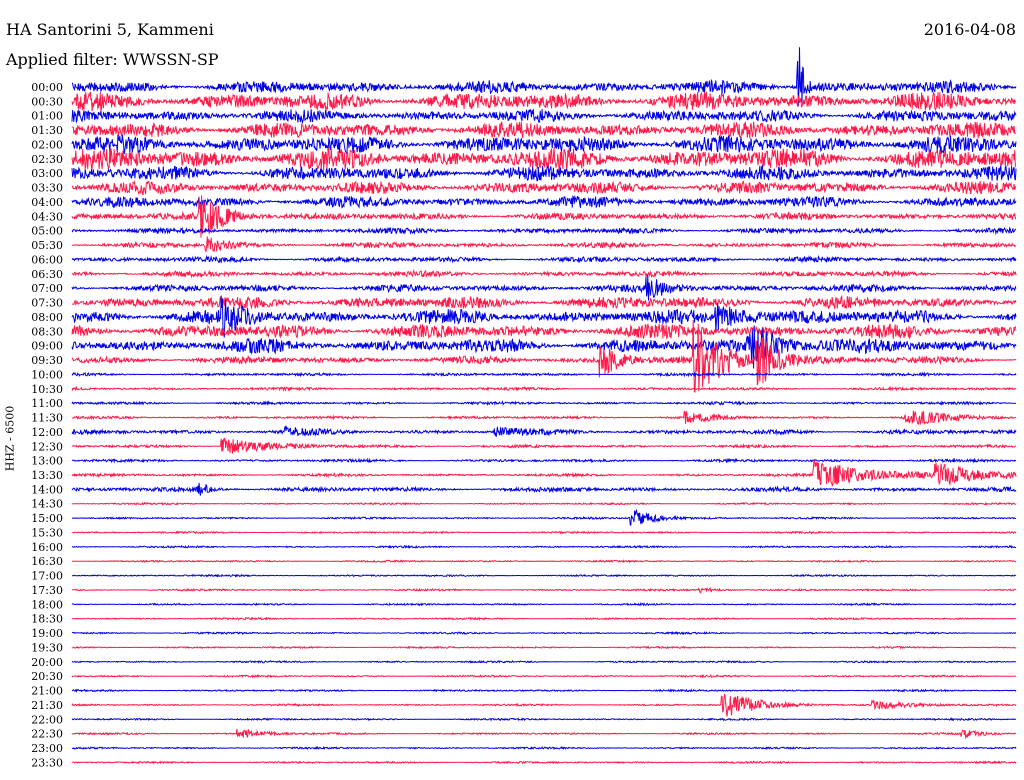 Image resolution: width=1024 pixels, height=780 pixels. I want to click on time-label: 03:00, so click(47, 173).